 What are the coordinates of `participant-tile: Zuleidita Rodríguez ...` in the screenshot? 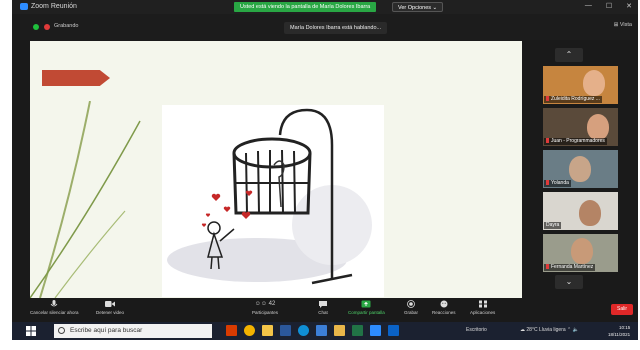 It's located at (580, 85).